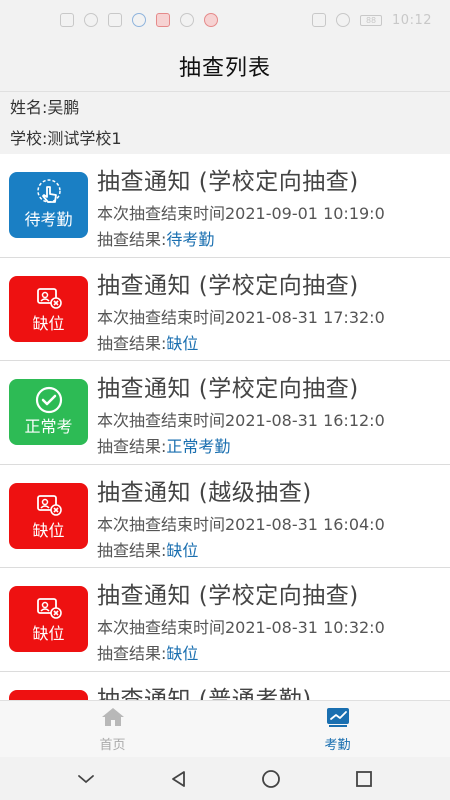 Image resolution: width=450 pixels, height=800 pixels. What do you see at coordinates (204, 492) in the screenshot?
I see `item-title: 抽查通知 (越级抽查)` at bounding box center [204, 492].